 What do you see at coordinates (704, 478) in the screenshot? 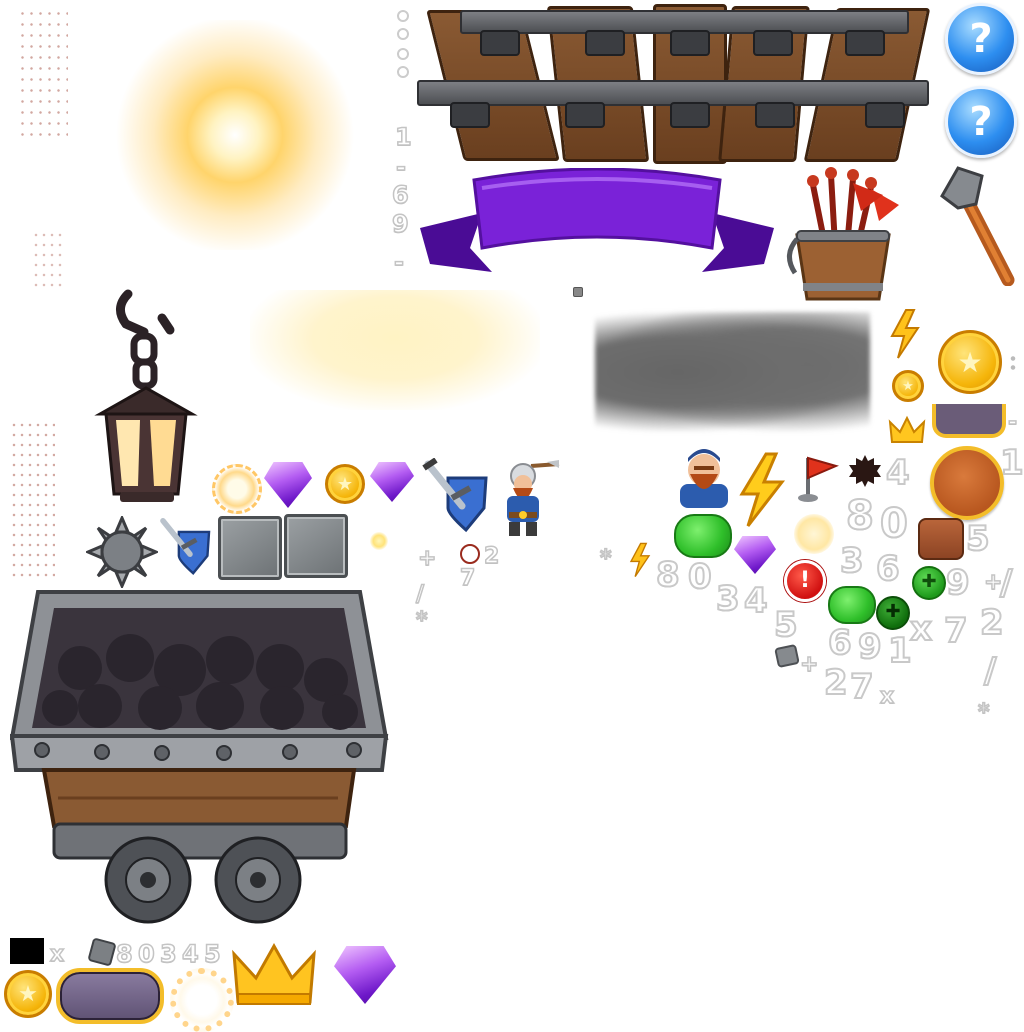
I see `dwarf-portrait` at bounding box center [704, 478].